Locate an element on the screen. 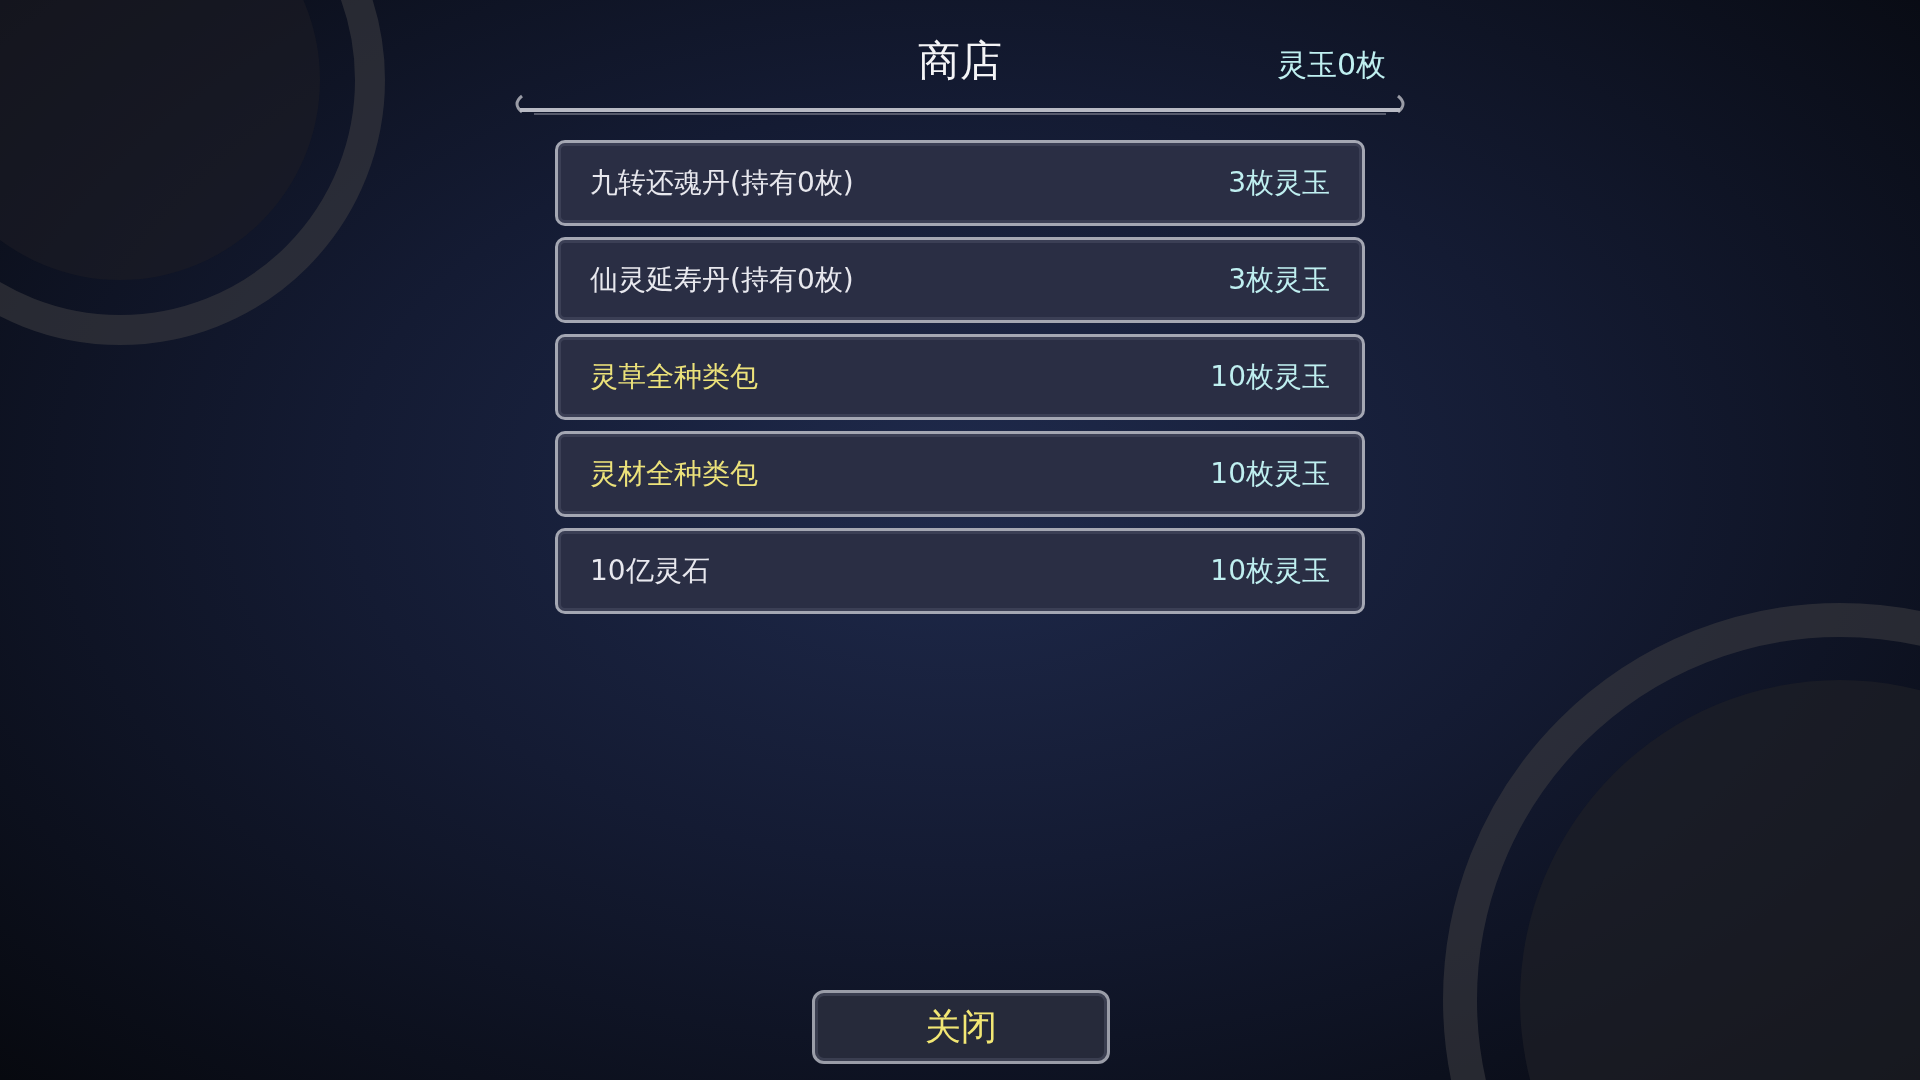  item-name: 10亿灵石 is located at coordinates (650, 571).